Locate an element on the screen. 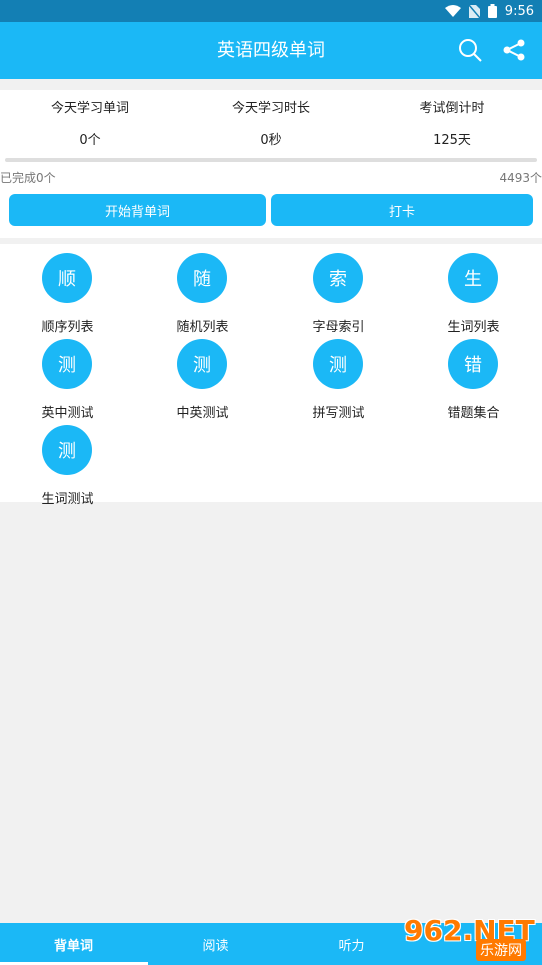 Image resolution: width=542 pixels, height=965 pixels. watermark-logo: 962.NET 乐游网 is located at coordinates (472, 939).